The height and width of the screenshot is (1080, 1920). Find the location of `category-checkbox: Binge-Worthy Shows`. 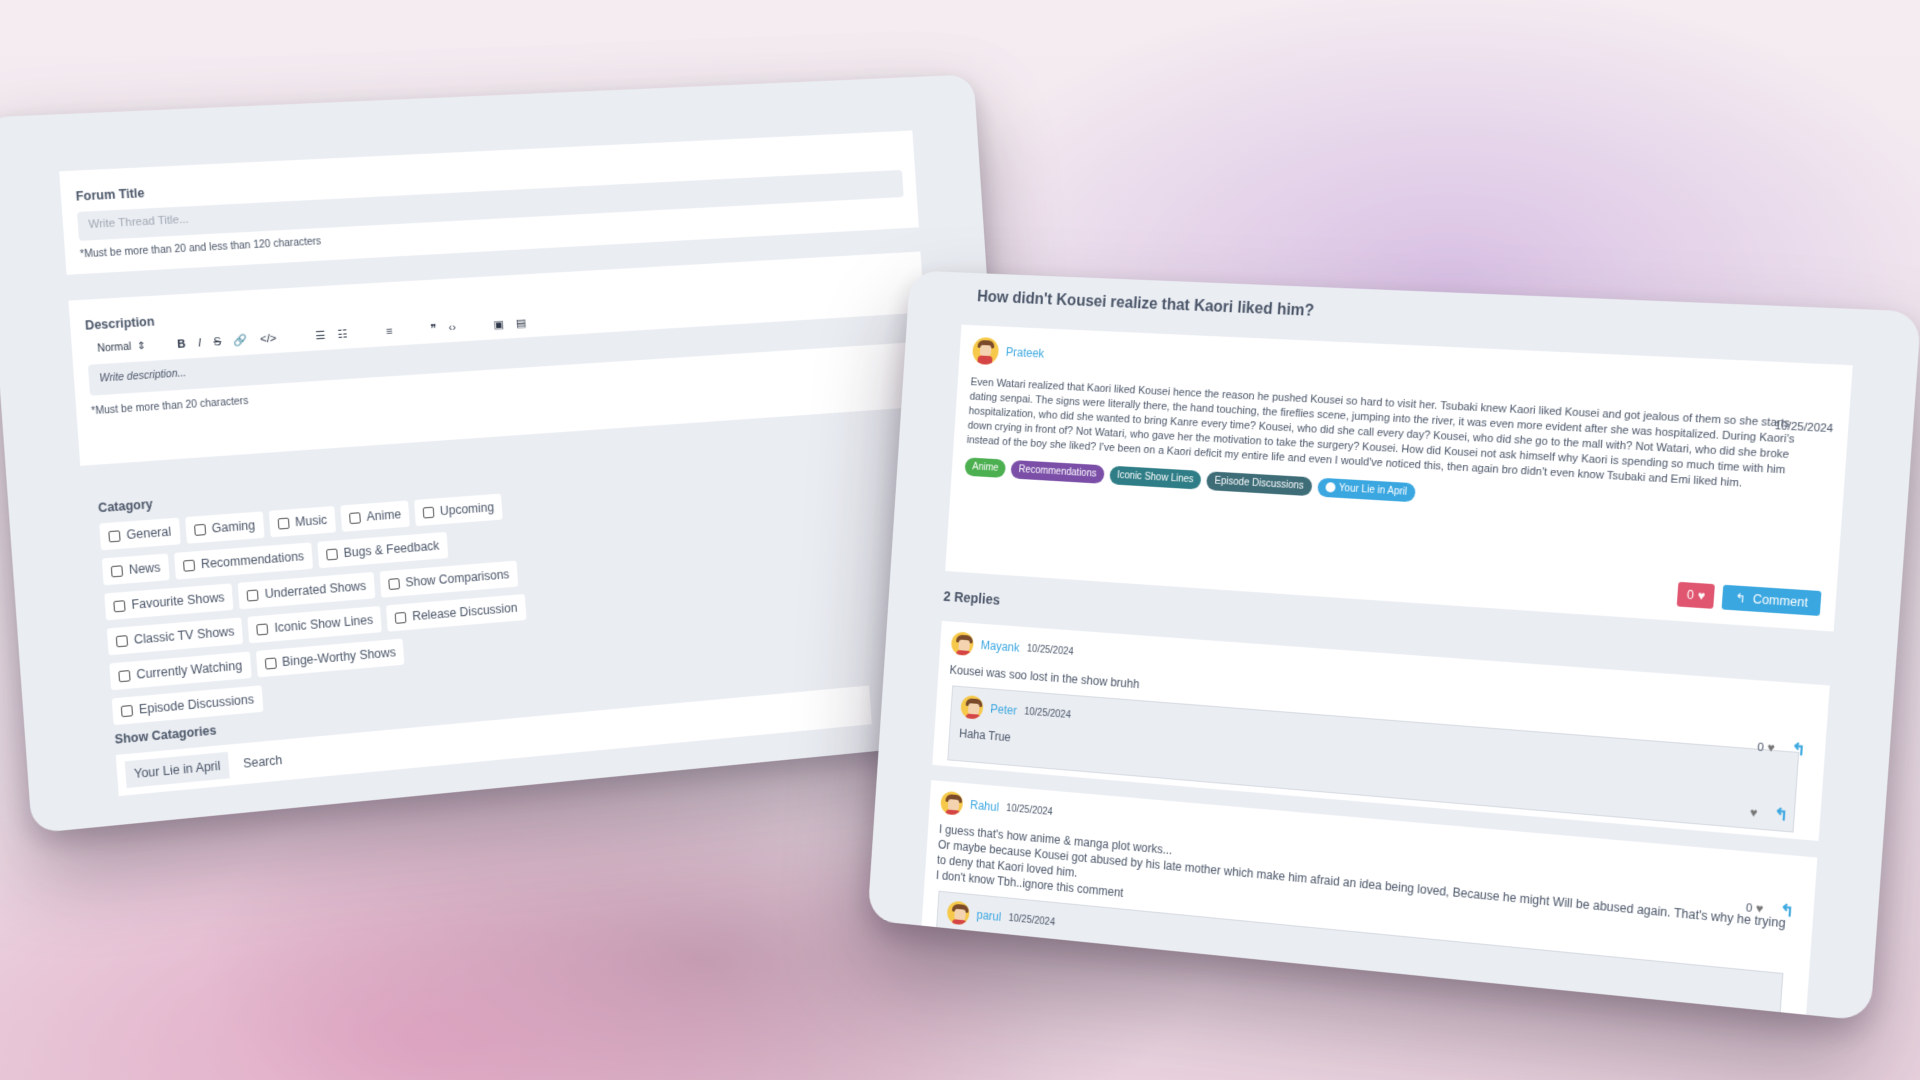

category-checkbox: Binge-Worthy Shows is located at coordinates (330, 658).